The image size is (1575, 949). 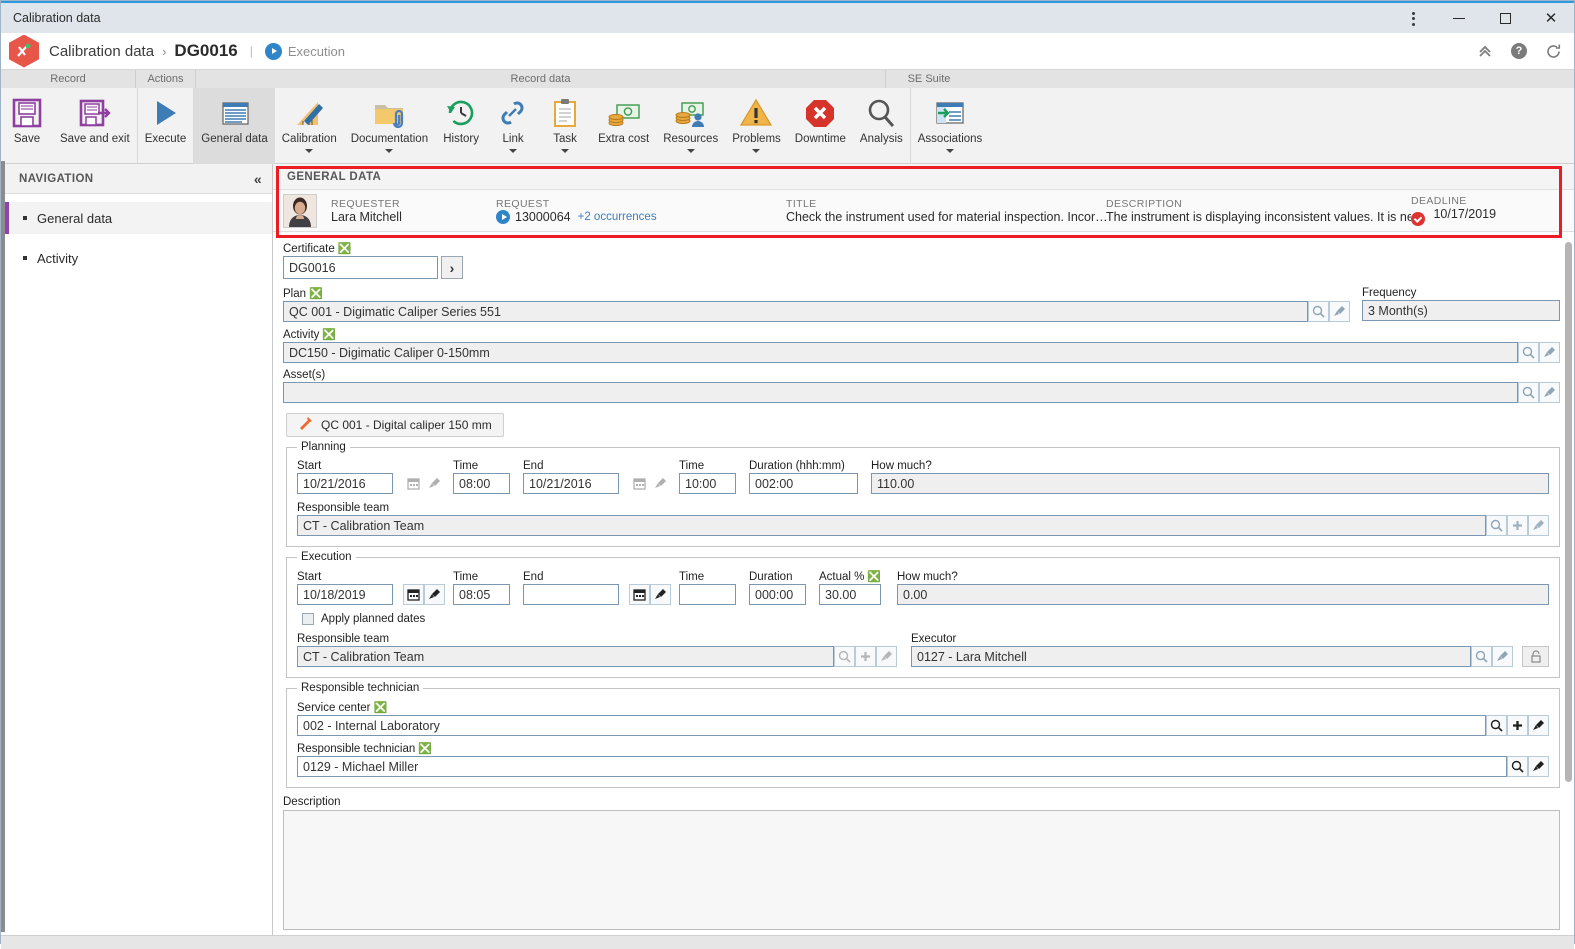 What do you see at coordinates (166, 126) in the screenshot?
I see `execute-button: Execute` at bounding box center [166, 126].